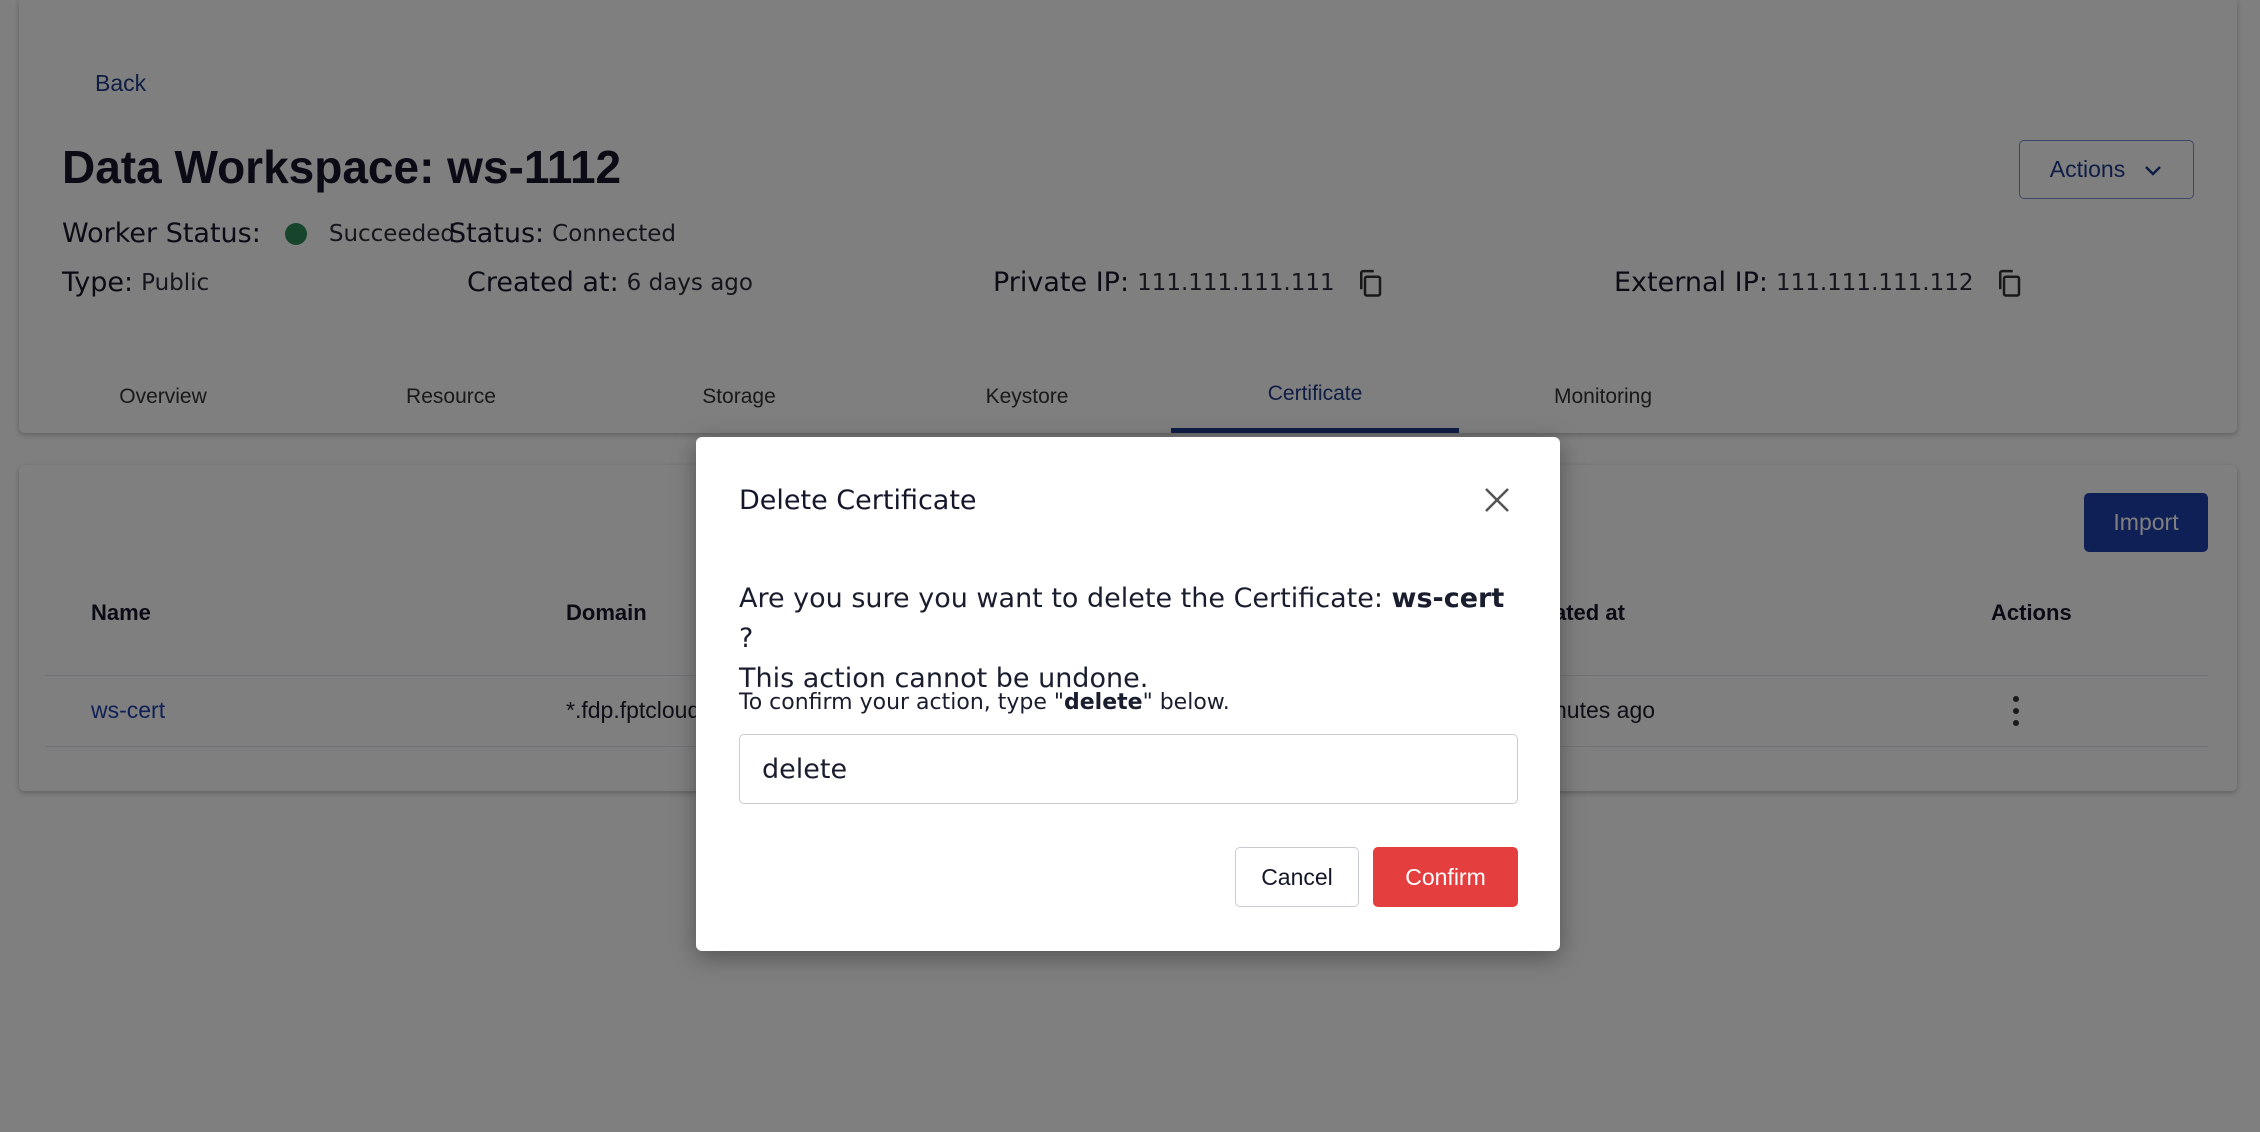 The height and width of the screenshot is (1132, 2260). I want to click on dialog-title: Delete Certificate, so click(858, 500).